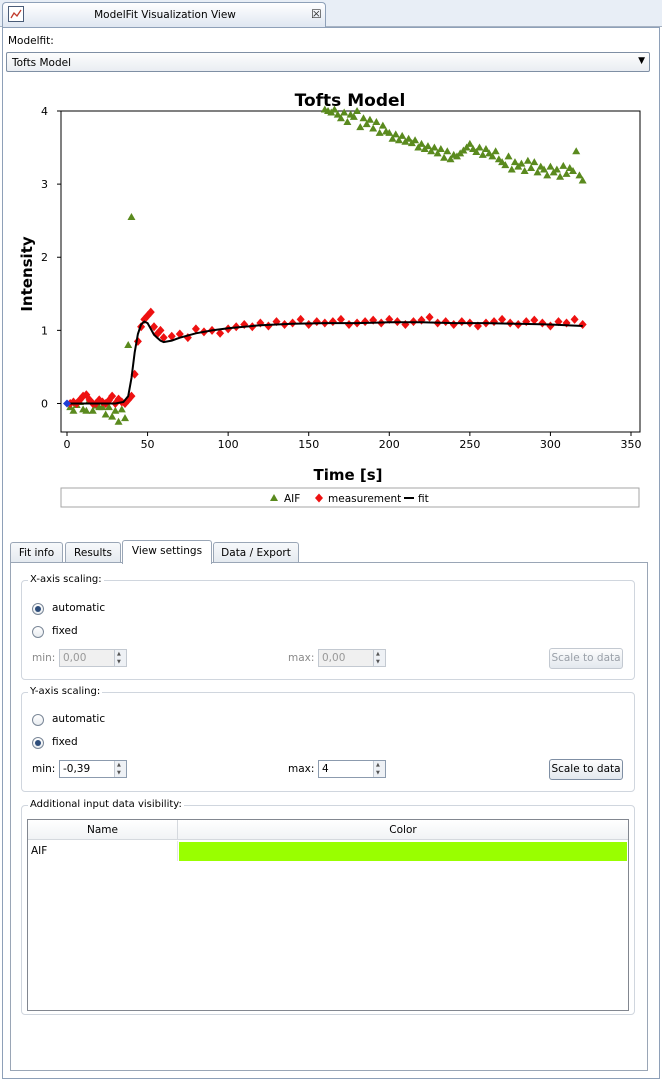 The height and width of the screenshot is (1083, 662). I want to click on x-fixed-radio, so click(38, 632).